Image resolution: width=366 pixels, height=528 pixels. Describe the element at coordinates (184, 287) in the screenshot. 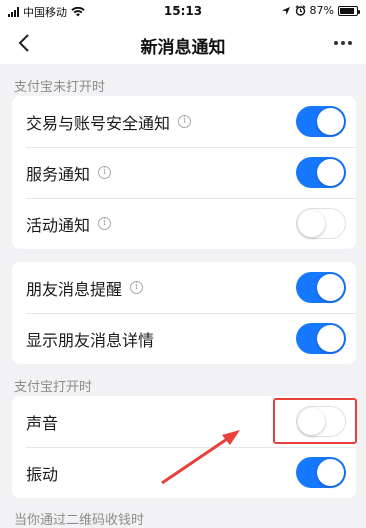

I see `setting-row: 朋友消息提醒 i` at that location.